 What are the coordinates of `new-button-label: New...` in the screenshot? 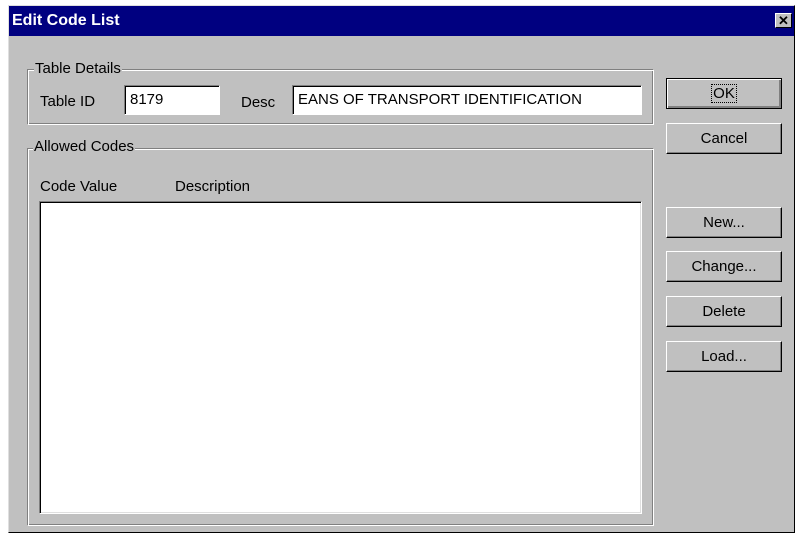 It's located at (724, 222).